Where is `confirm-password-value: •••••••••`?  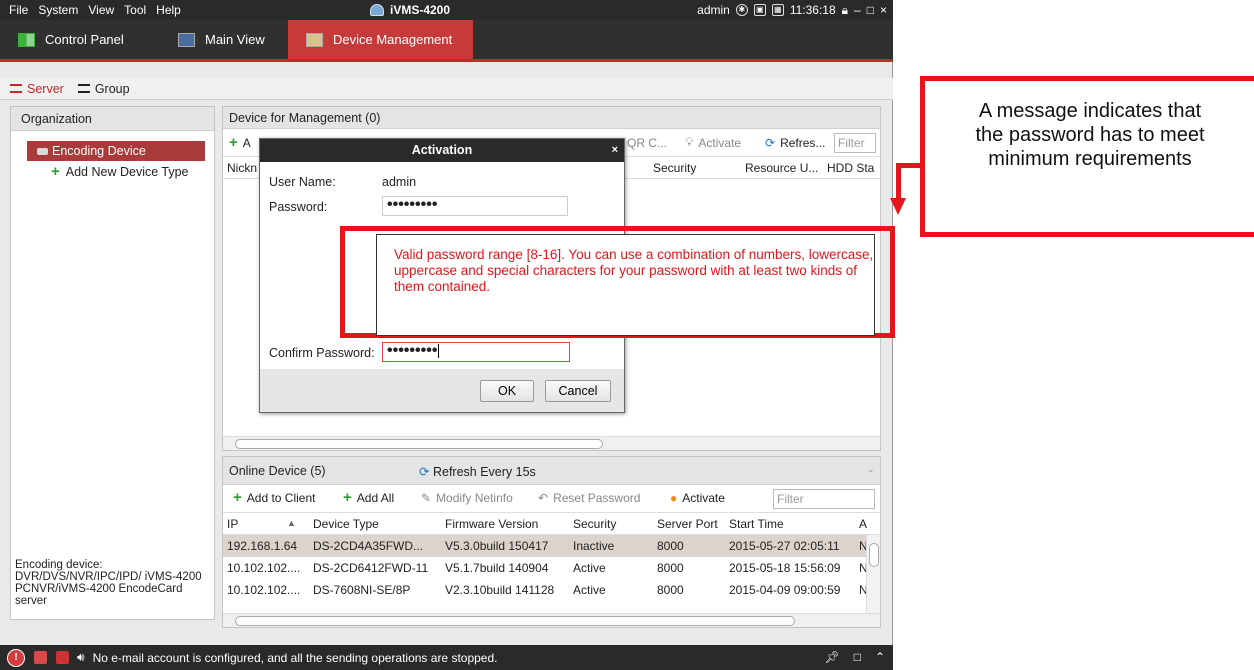 confirm-password-value: ••••••••• is located at coordinates (412, 350).